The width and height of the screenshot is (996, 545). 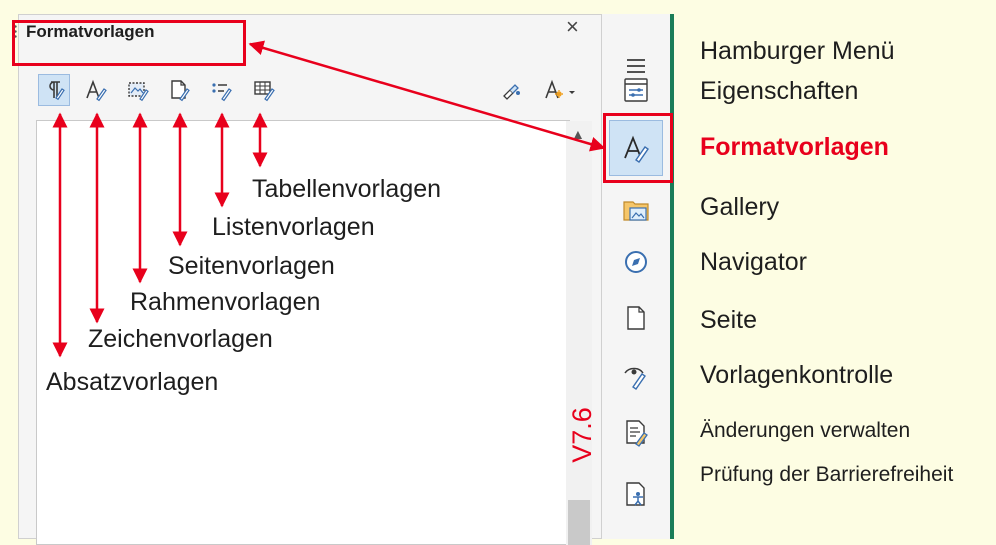 What do you see at coordinates (15, 32) in the screenshot?
I see `drag-grip-icon` at bounding box center [15, 32].